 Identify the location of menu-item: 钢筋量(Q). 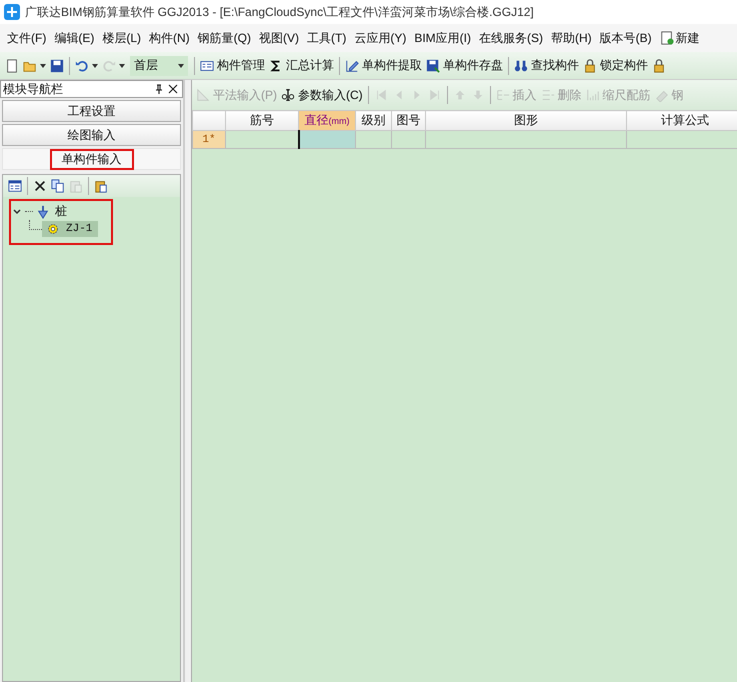
(224, 38).